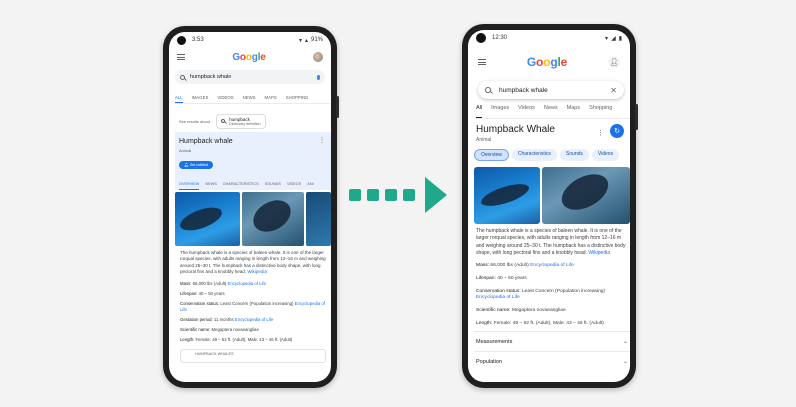  What do you see at coordinates (179, 97) in the screenshot?
I see `tab-all: ALL` at bounding box center [179, 97].